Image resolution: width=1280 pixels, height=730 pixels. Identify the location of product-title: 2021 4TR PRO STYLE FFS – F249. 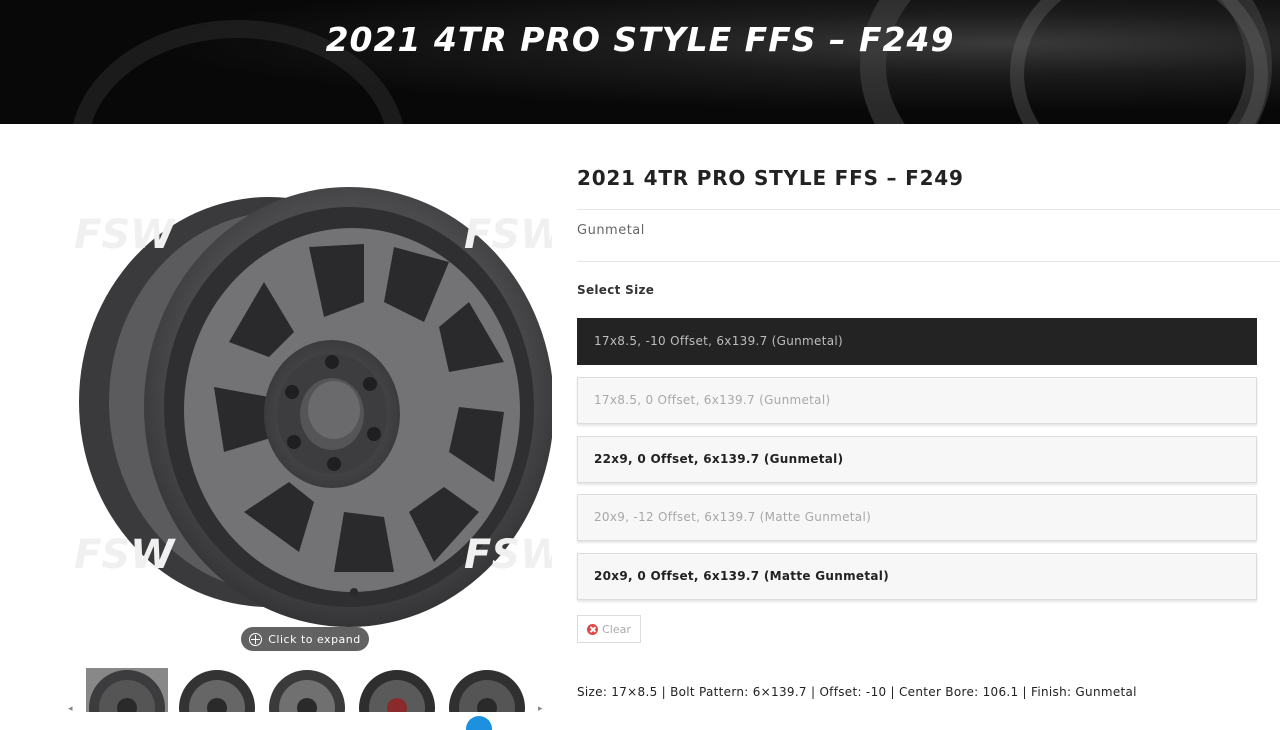
(770, 178).